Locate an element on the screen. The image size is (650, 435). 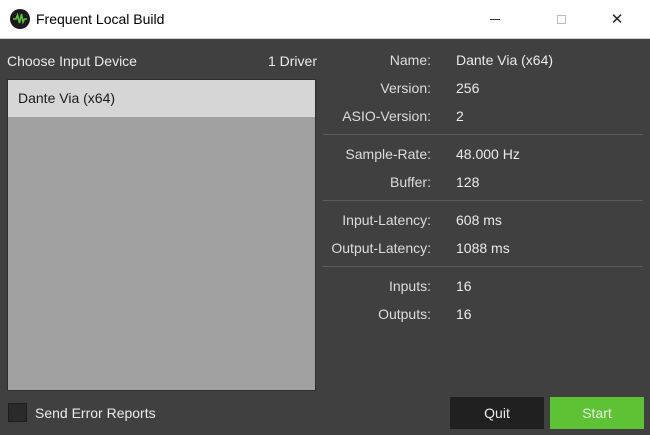
info-row-buffer: Buffer: 128 is located at coordinates (485, 184).